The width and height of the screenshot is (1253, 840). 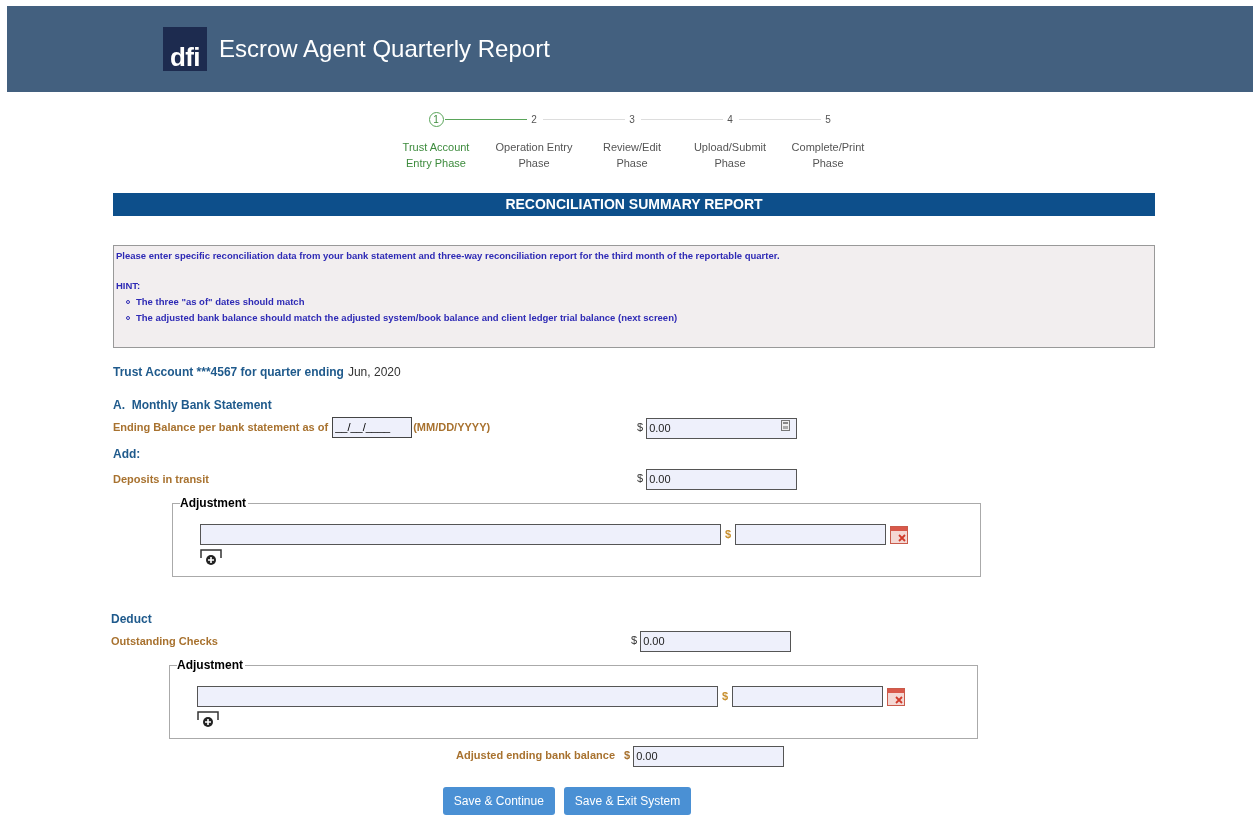 What do you see at coordinates (374, 372) in the screenshot?
I see `quarter-period: Jun, 2020` at bounding box center [374, 372].